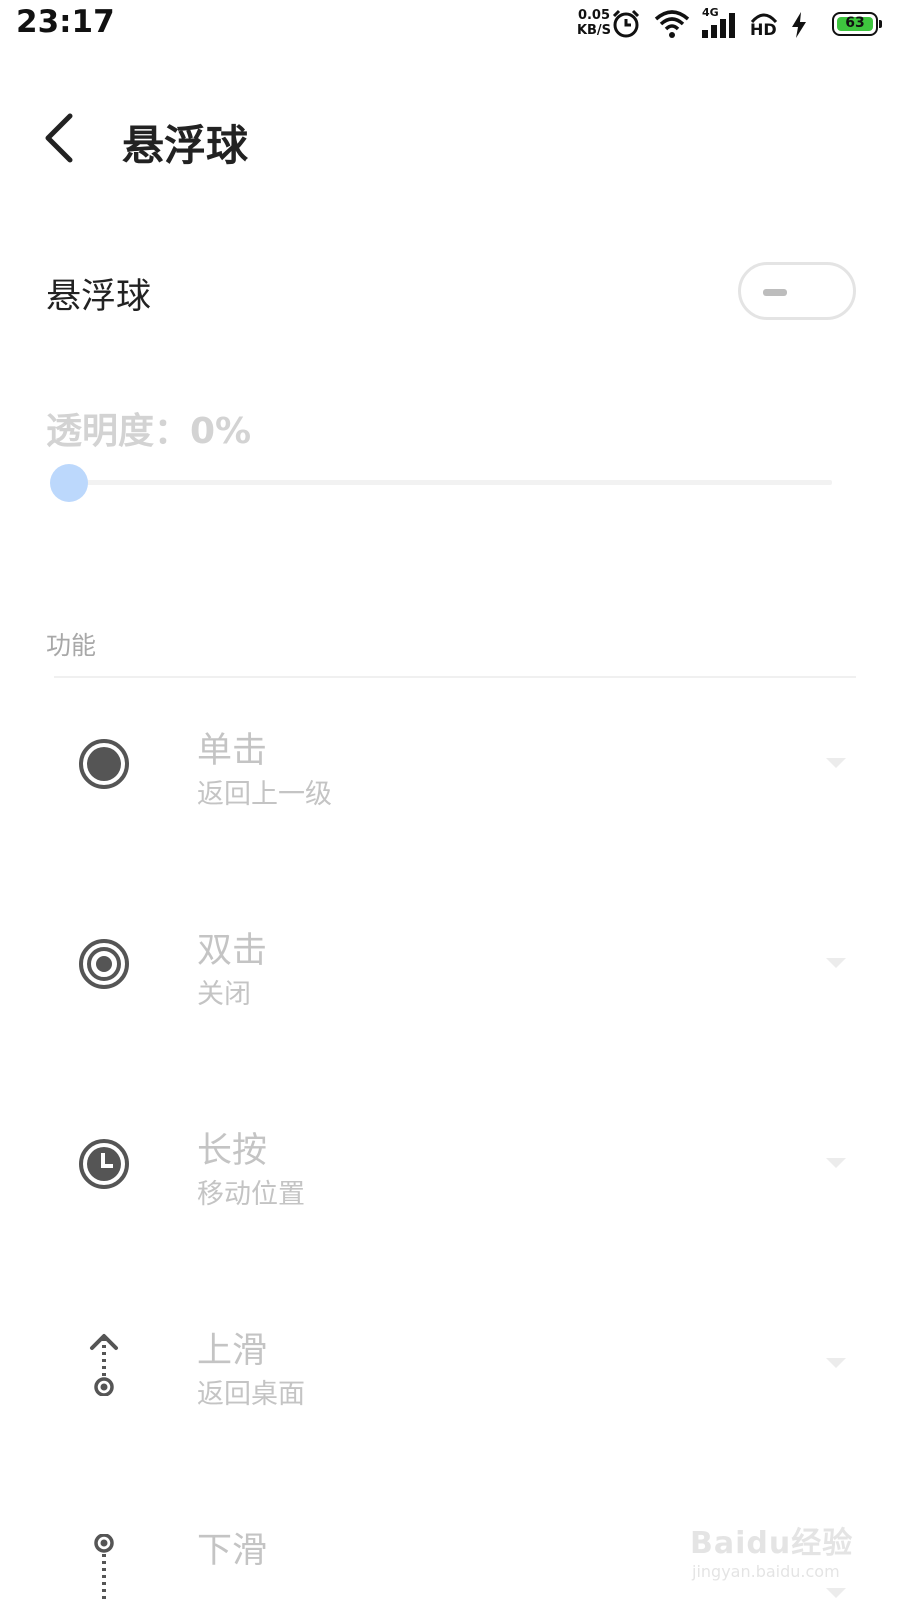 This screenshot has height=1600, width=900. Describe the element at coordinates (185, 145) in the screenshot. I see `page-title: 悬浮球` at that location.